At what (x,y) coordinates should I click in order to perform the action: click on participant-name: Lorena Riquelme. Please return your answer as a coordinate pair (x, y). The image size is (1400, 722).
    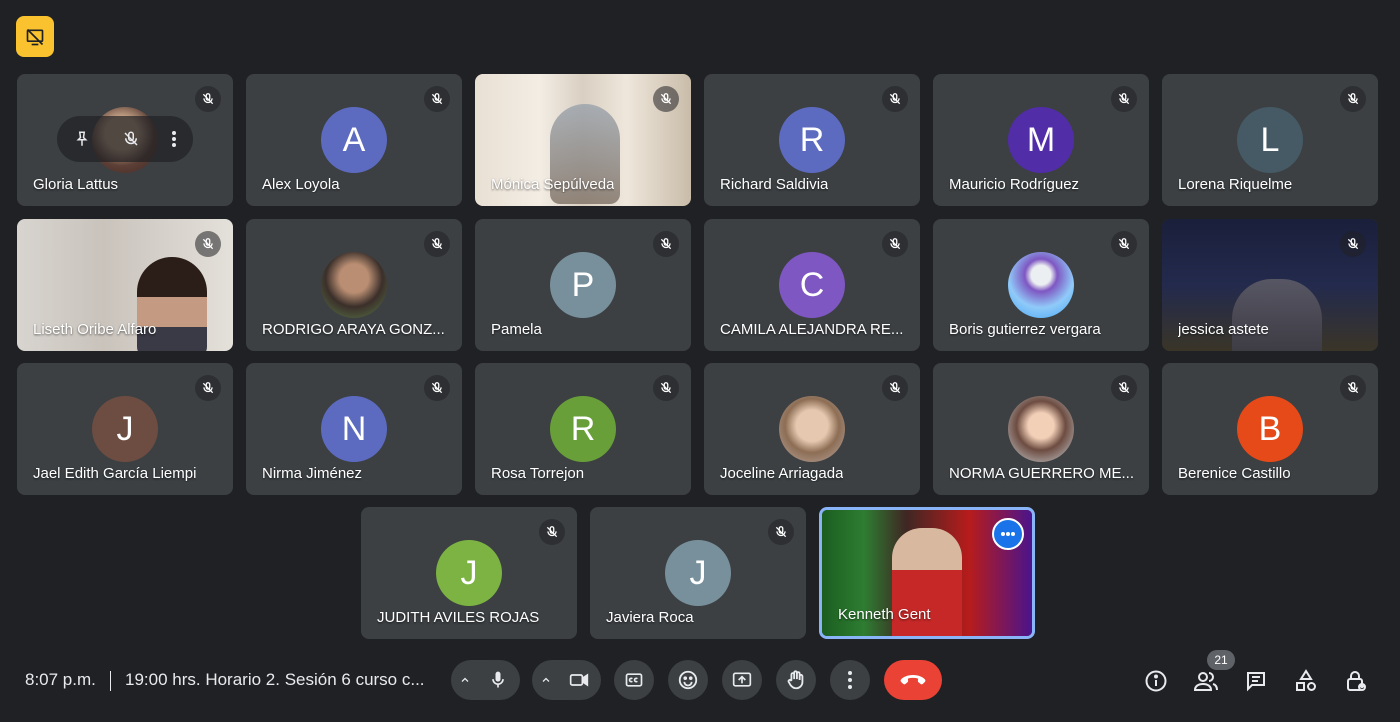
    Looking at the image, I should click on (1235, 184).